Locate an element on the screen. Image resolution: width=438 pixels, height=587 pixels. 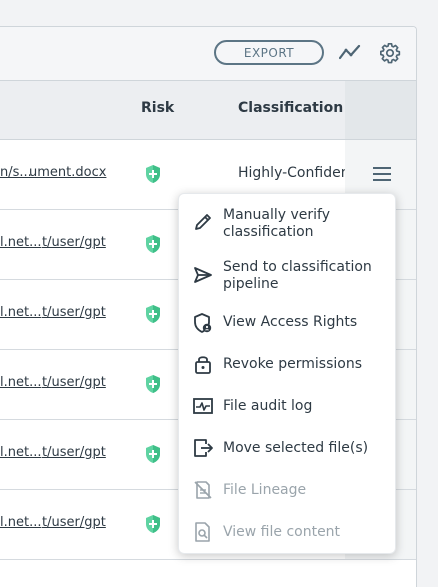
menu-item-label: Move selected file(s) is located at coordinates (296, 448).